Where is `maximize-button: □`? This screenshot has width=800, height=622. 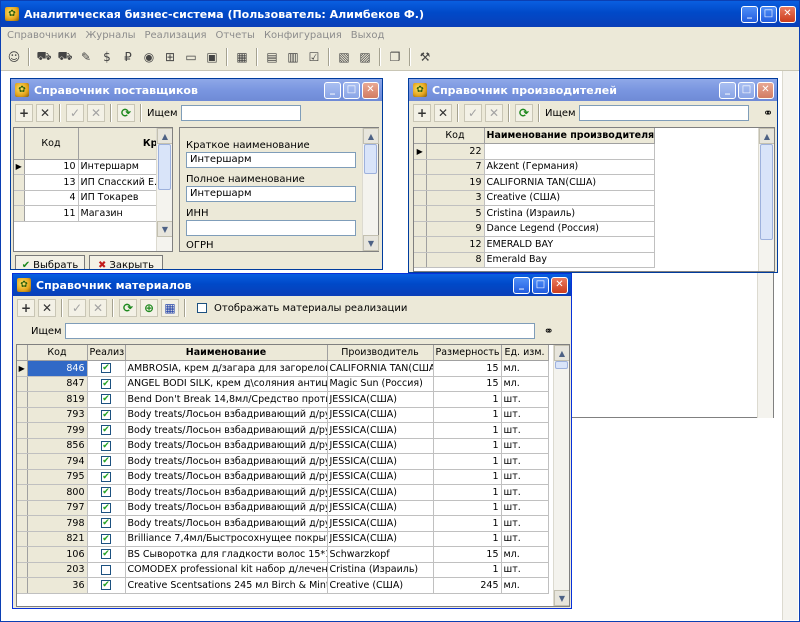 maximize-button: □ is located at coordinates (768, 14).